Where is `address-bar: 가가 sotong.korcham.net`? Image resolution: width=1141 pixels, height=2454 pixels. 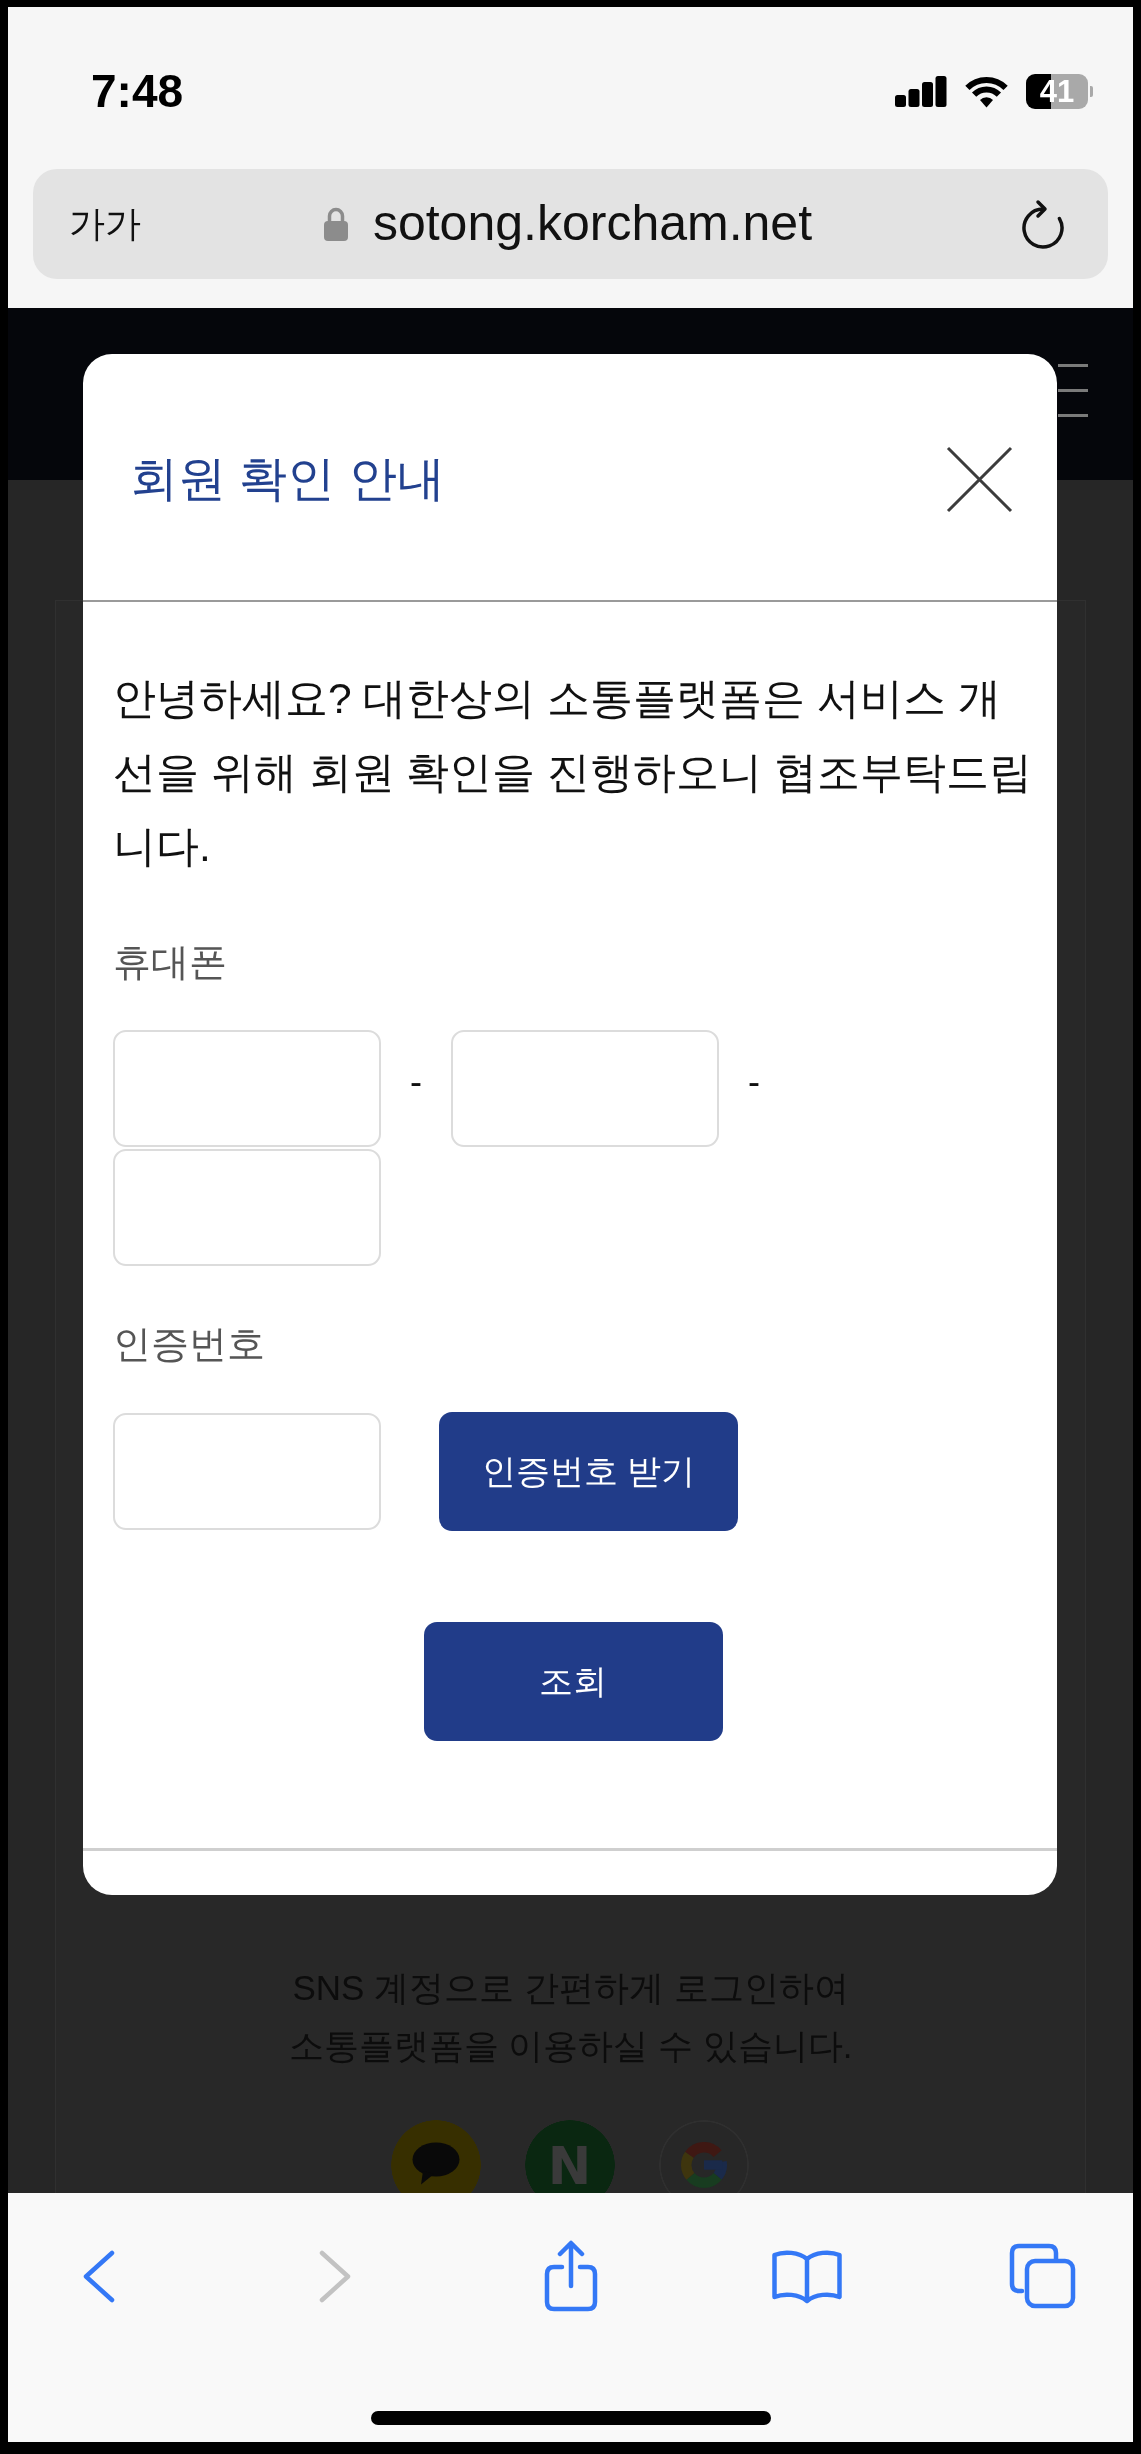
address-bar: 가가 sotong.korcham.net is located at coordinates (570, 224).